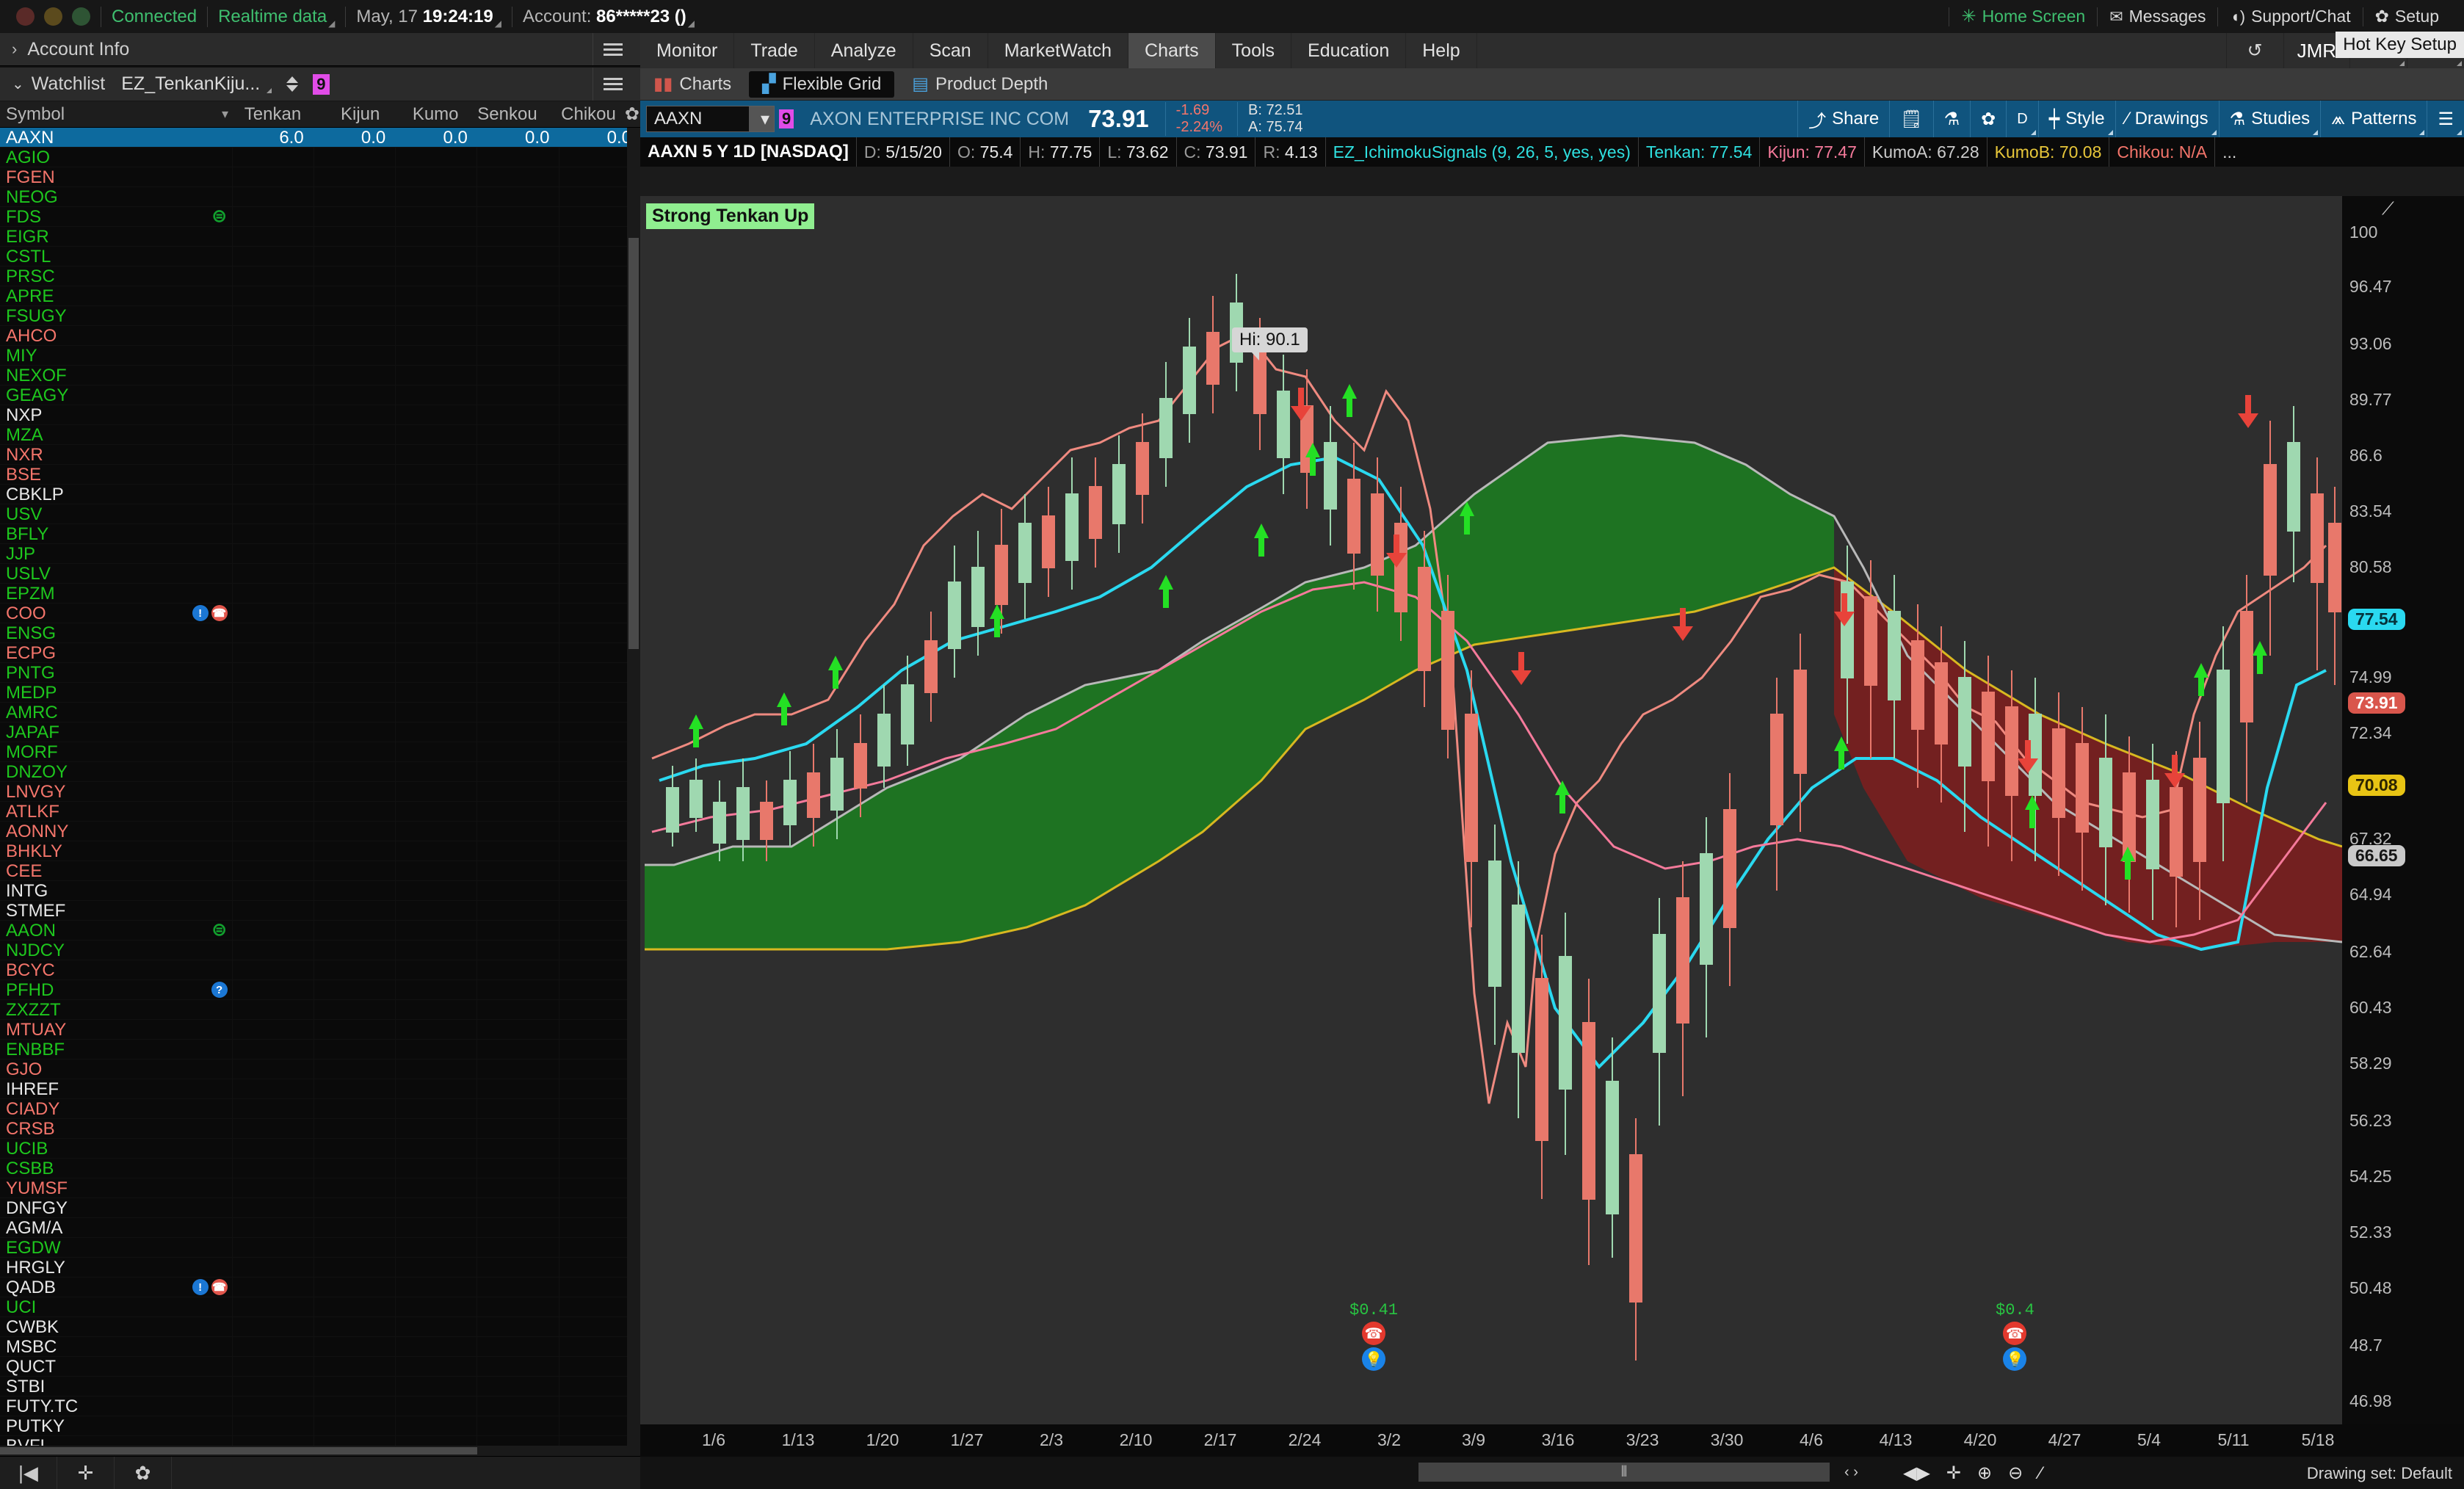  I want to click on symbol-badge: 9, so click(787, 118).